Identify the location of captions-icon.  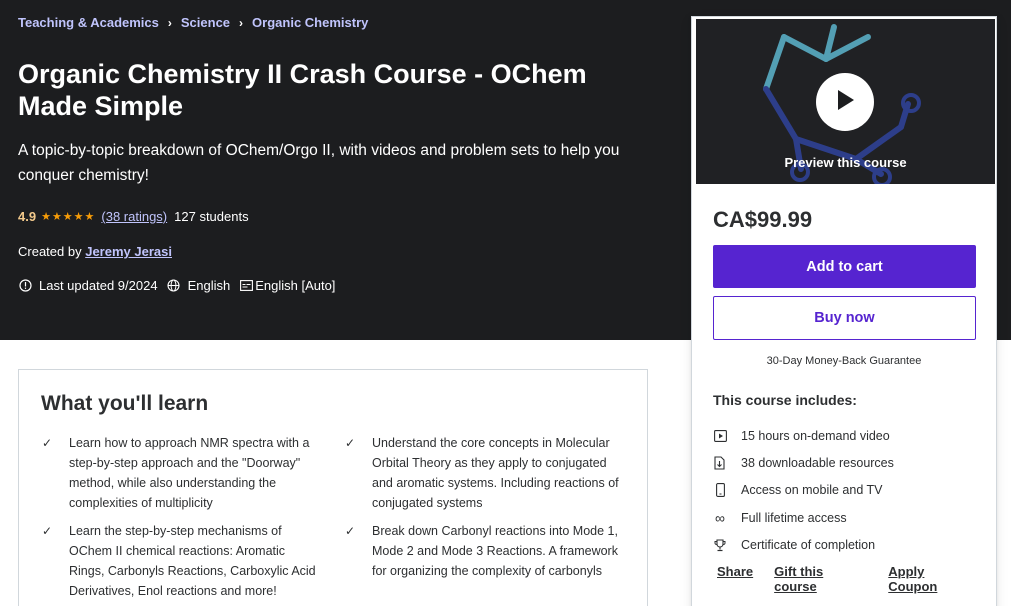
(246, 286).